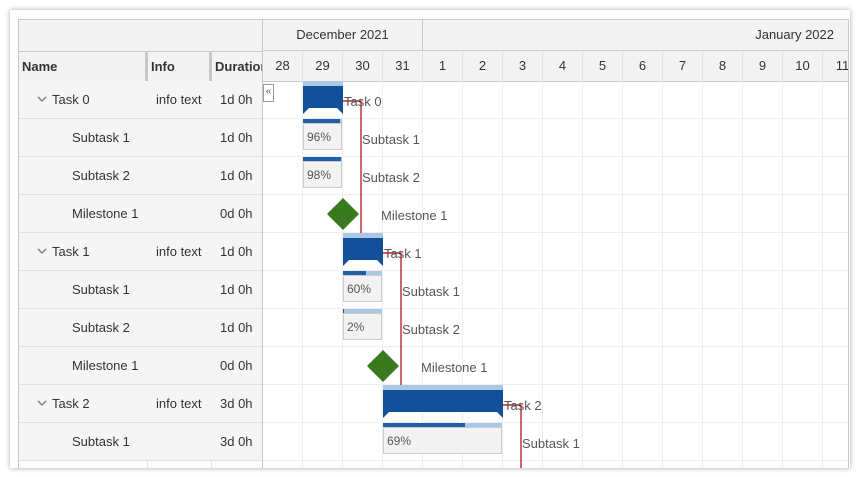 This screenshot has width=860, height=477. What do you see at coordinates (180, 66) in the screenshot?
I see `column-header-info: Info` at bounding box center [180, 66].